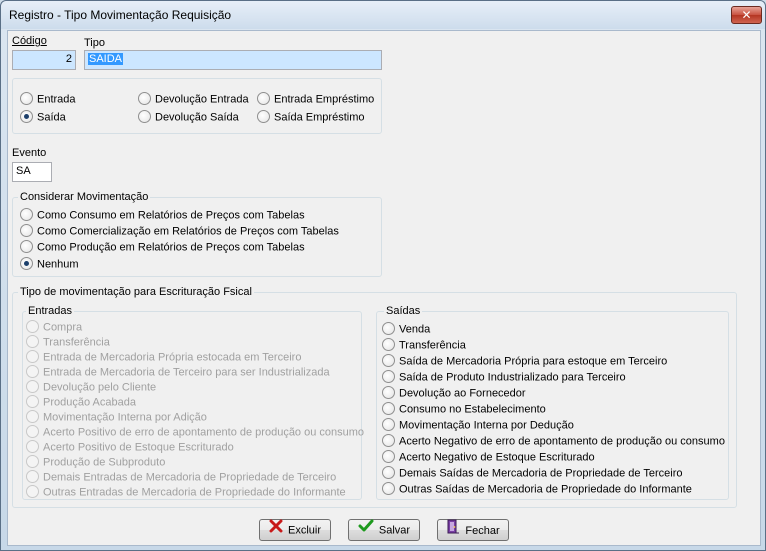  Describe the element at coordinates (104, 462) in the screenshot. I see `radio-label: Produção de Subproduto` at that location.